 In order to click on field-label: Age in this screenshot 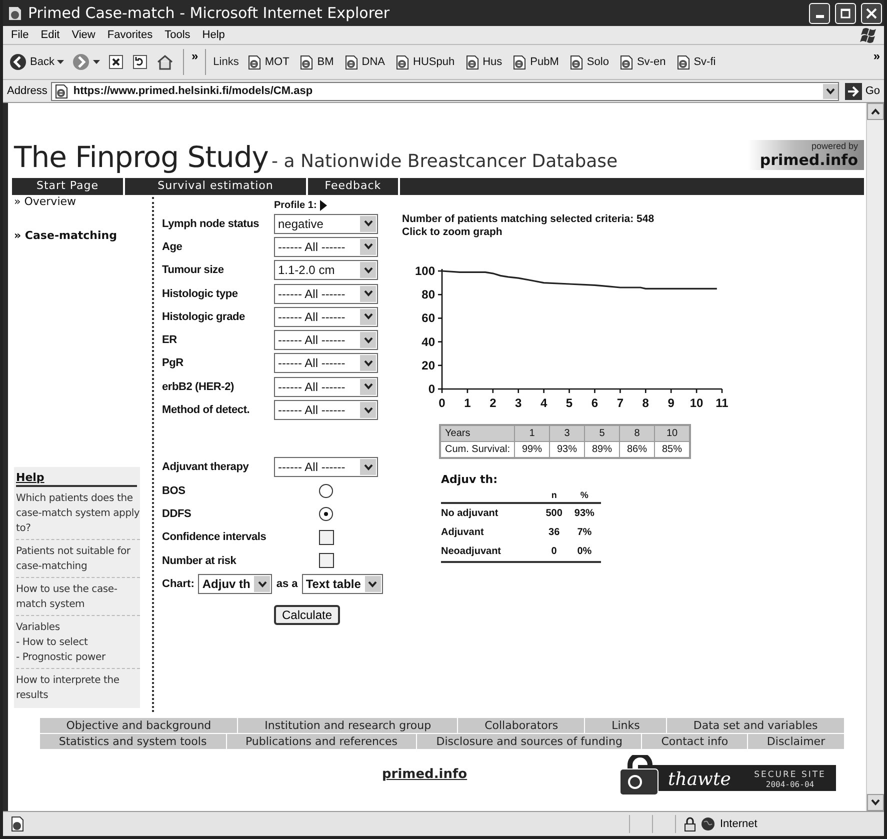, I will do `click(173, 246)`.